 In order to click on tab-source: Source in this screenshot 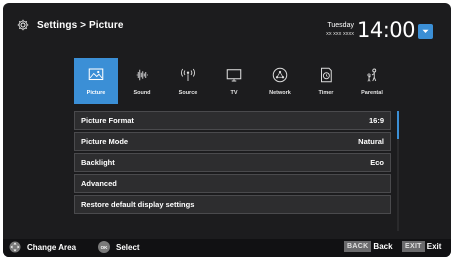, I will do `click(188, 81)`.